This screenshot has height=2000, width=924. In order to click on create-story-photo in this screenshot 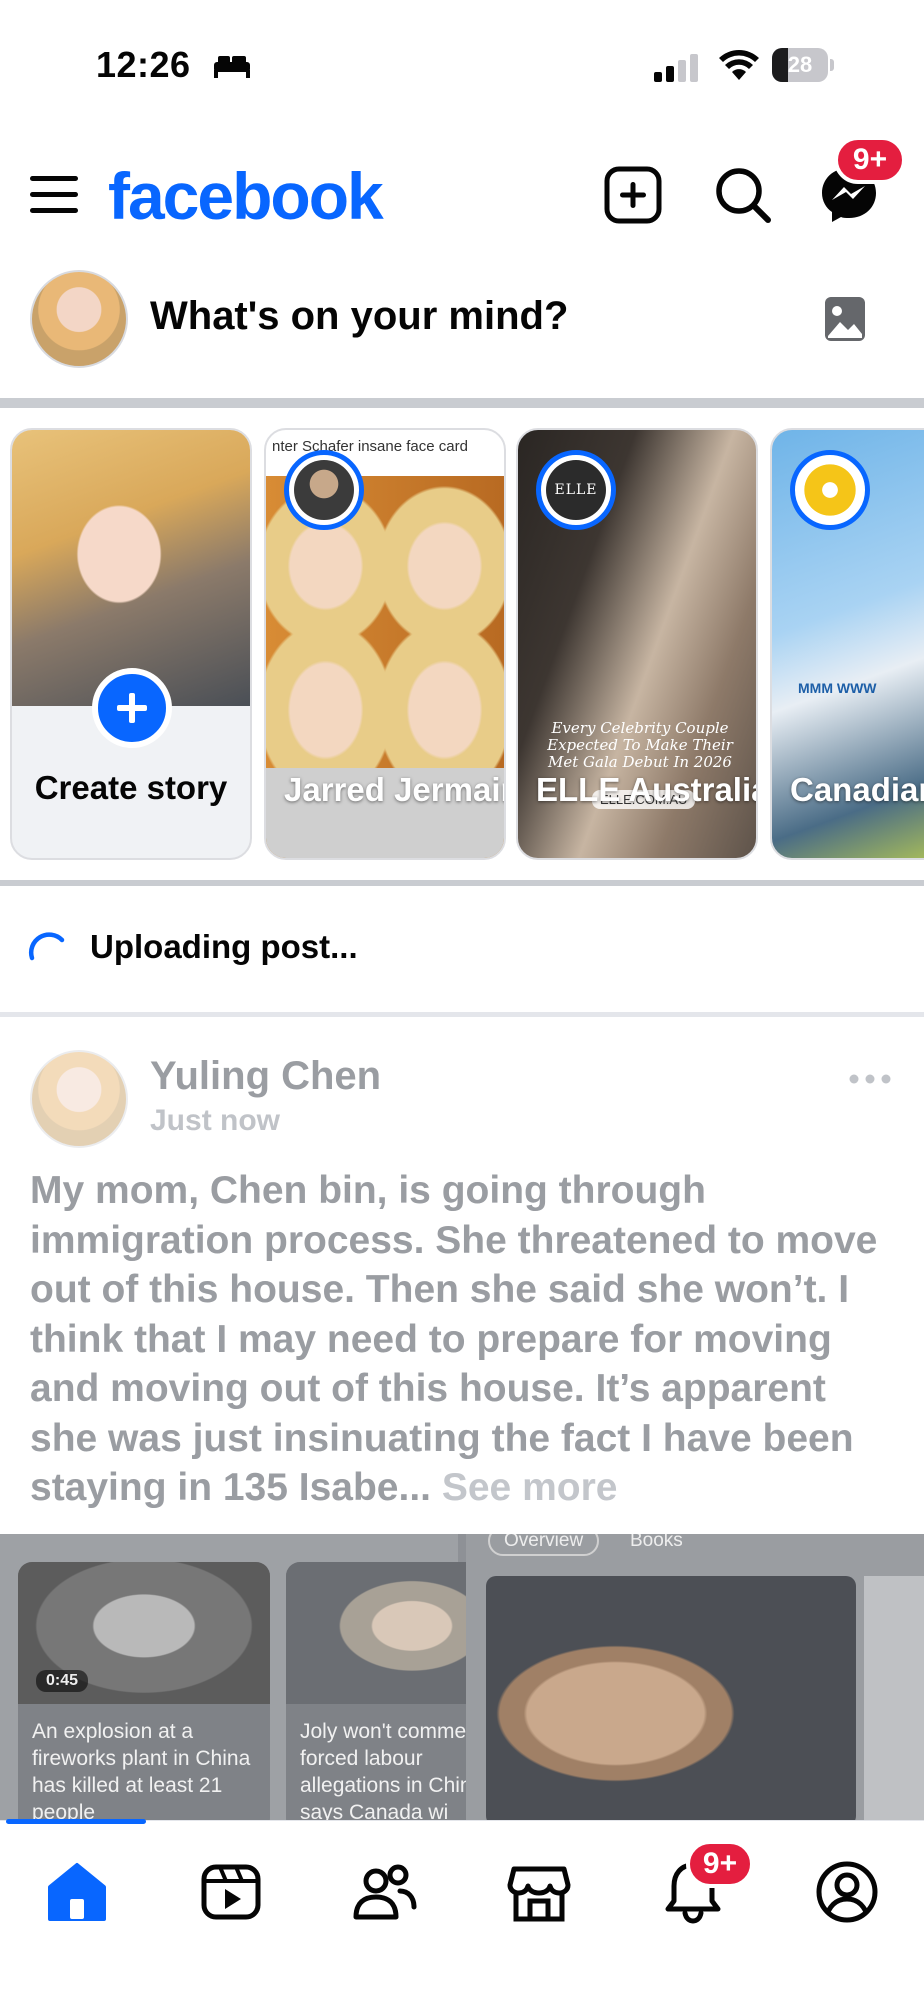, I will do `click(131, 568)`.